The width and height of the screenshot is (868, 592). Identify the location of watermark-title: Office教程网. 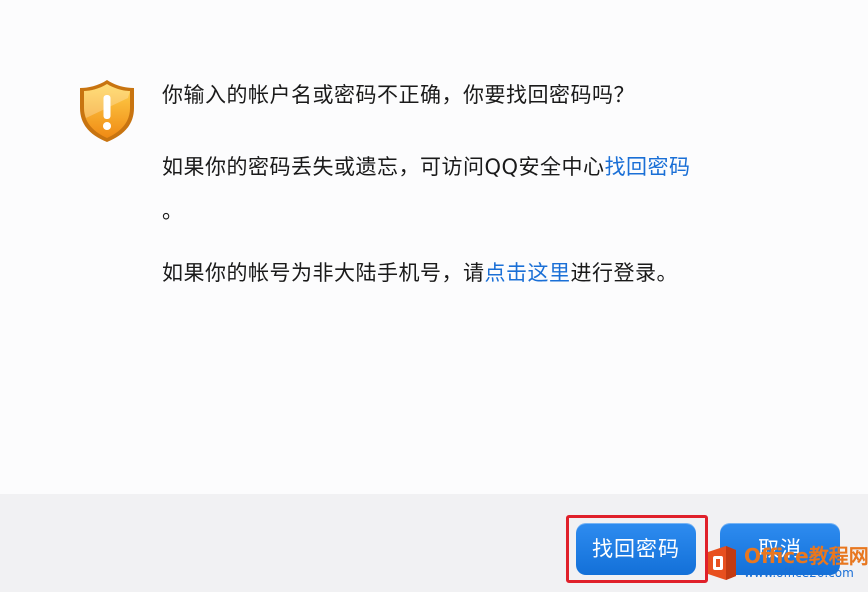
(806, 556).